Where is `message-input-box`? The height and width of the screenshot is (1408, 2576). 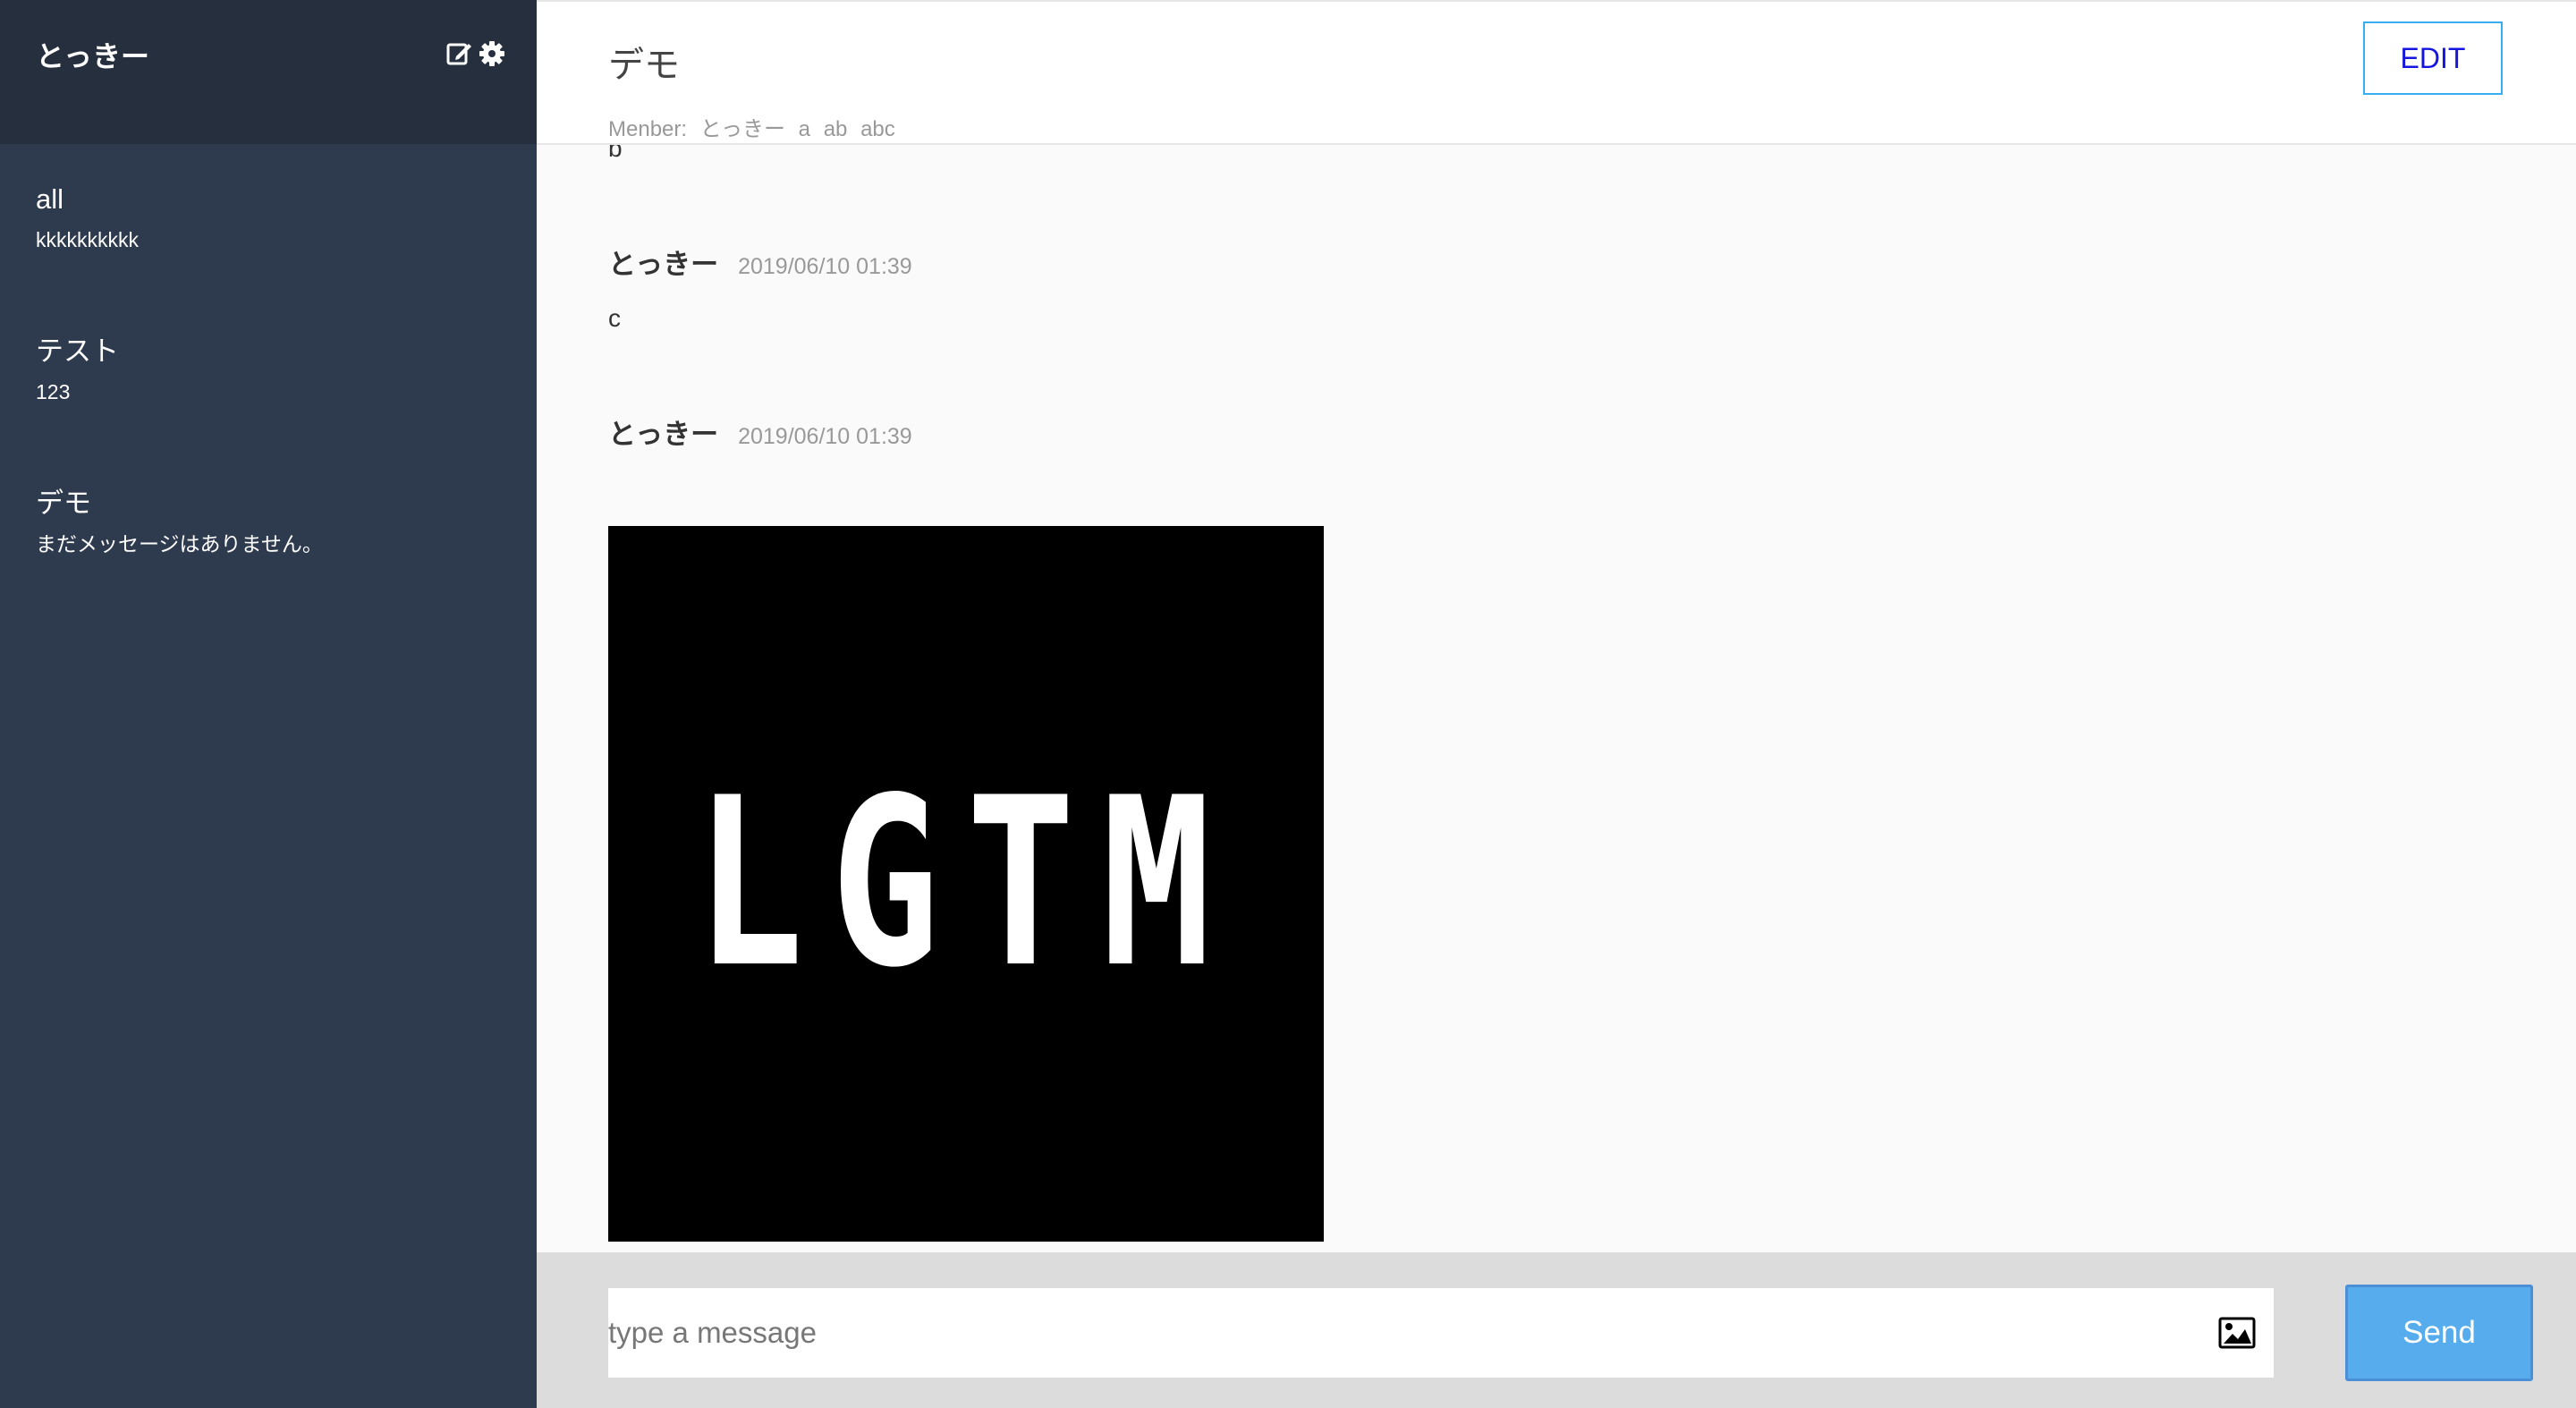 message-input-box is located at coordinates (1441, 1333).